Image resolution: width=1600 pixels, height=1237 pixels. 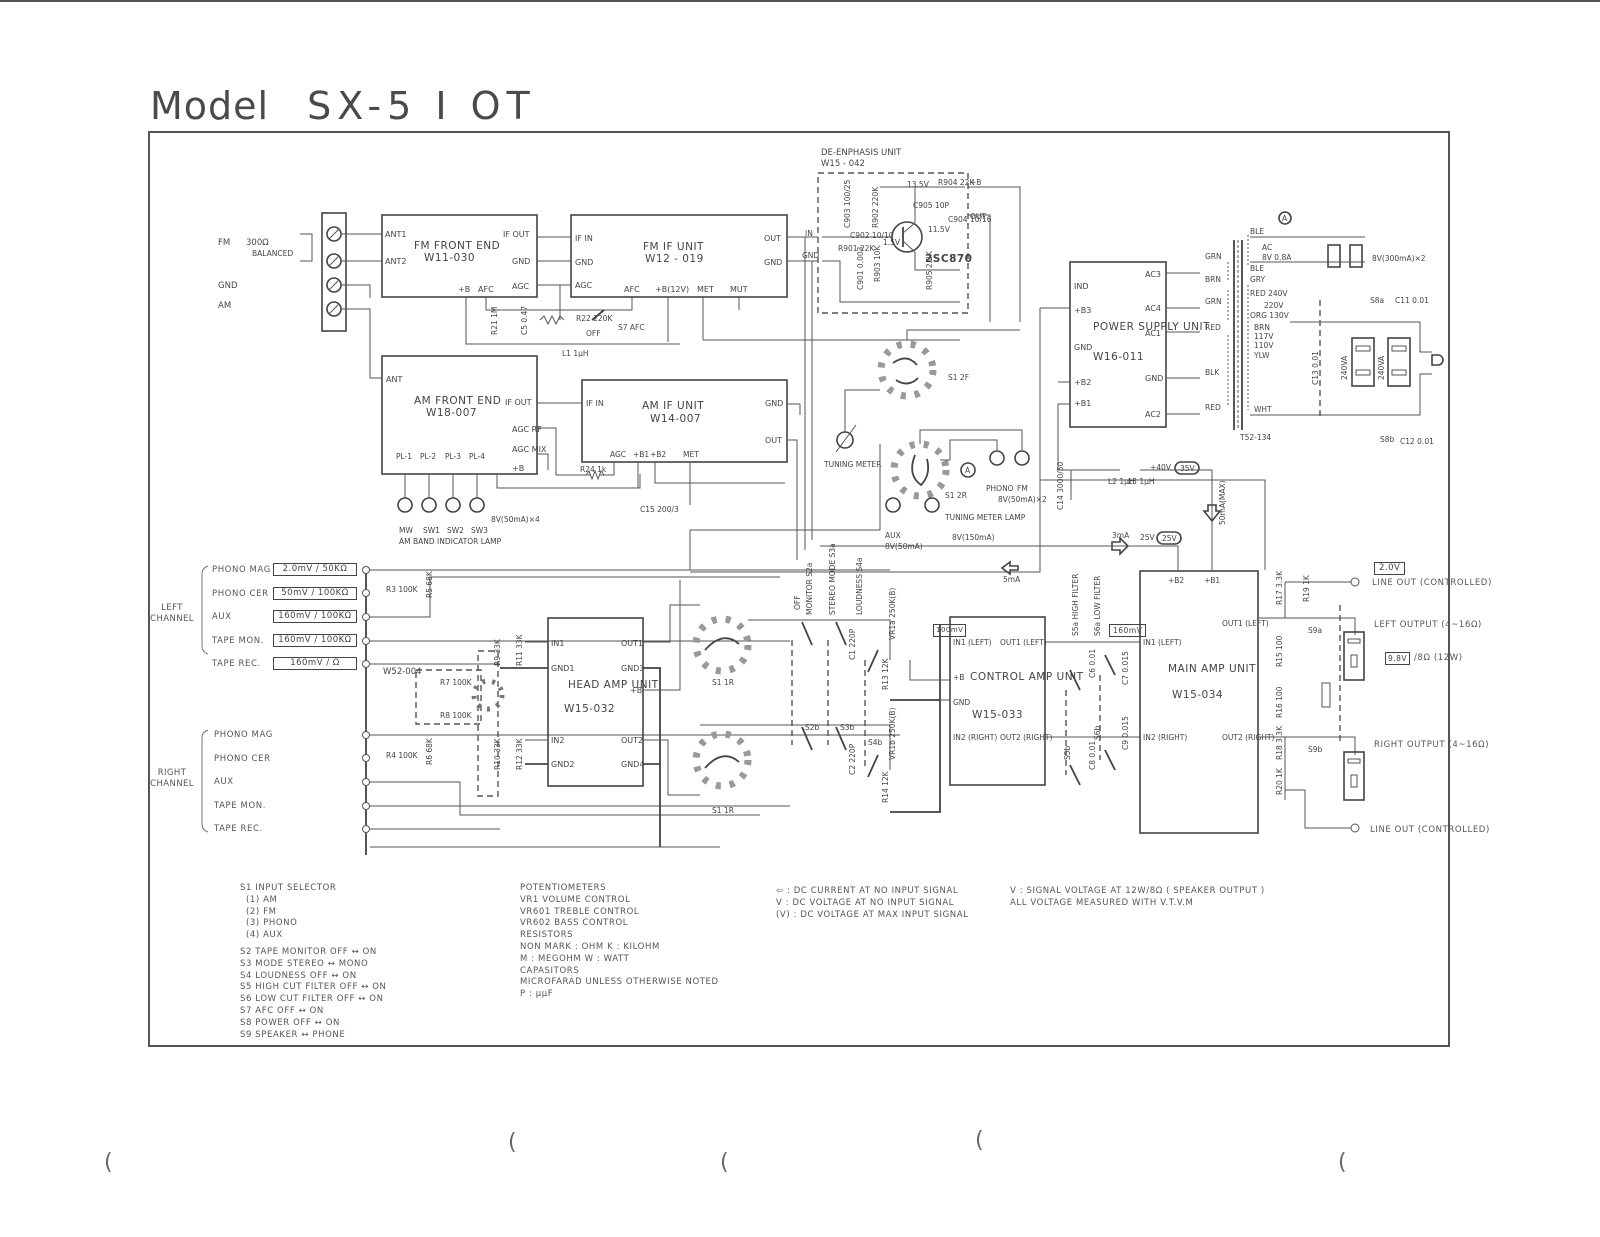 I want to click on input-left-aux: AUX, so click(x=222, y=617).